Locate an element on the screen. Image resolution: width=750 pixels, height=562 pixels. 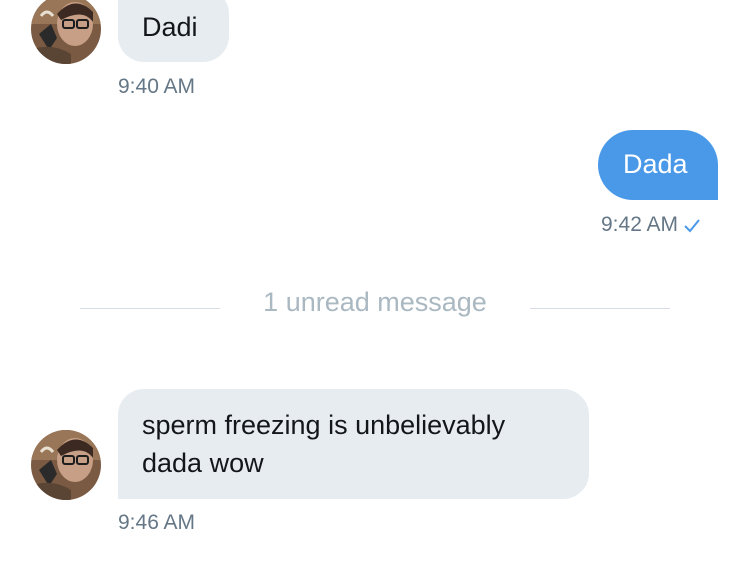
message-text: Dada is located at coordinates (655, 164).